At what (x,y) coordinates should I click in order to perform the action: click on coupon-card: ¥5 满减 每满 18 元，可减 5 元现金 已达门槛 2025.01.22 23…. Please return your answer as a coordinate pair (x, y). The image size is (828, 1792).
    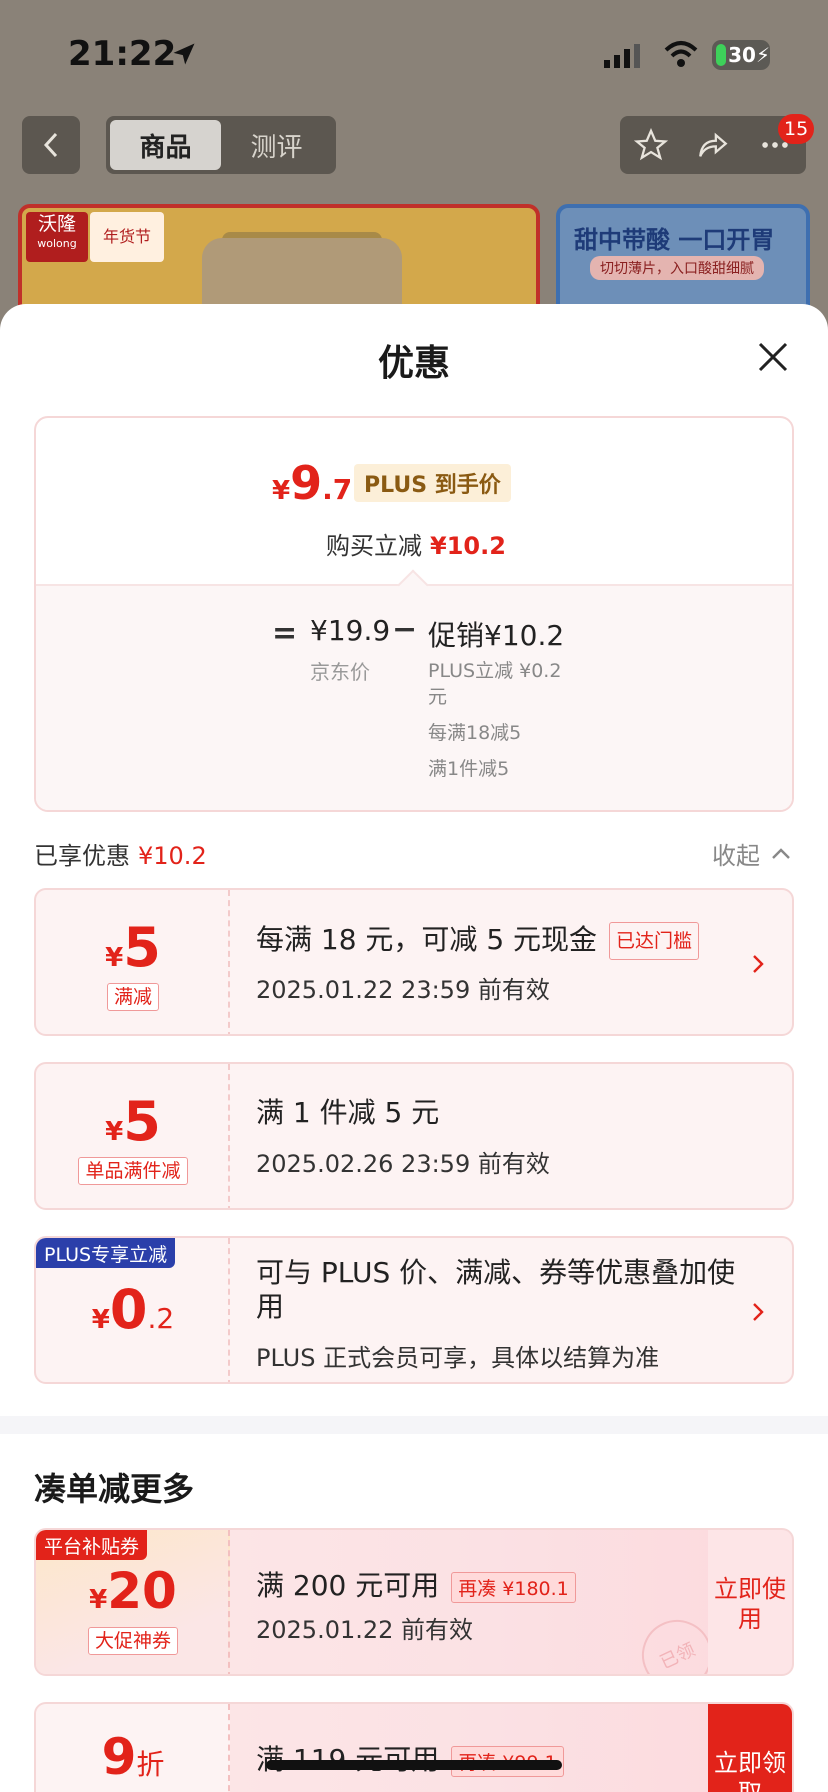
    Looking at the image, I should click on (414, 962).